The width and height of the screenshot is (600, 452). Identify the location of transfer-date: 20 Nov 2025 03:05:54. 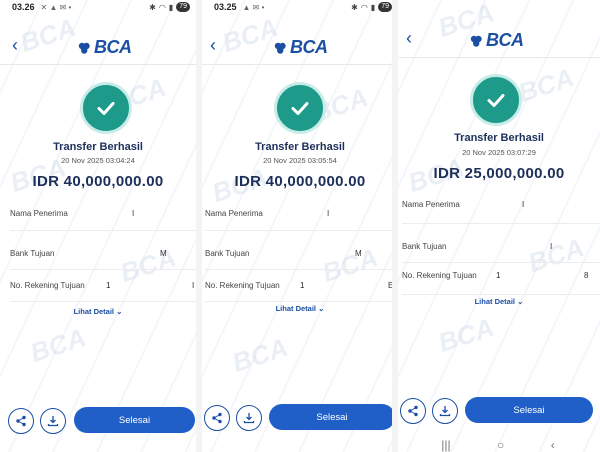
(300, 160).